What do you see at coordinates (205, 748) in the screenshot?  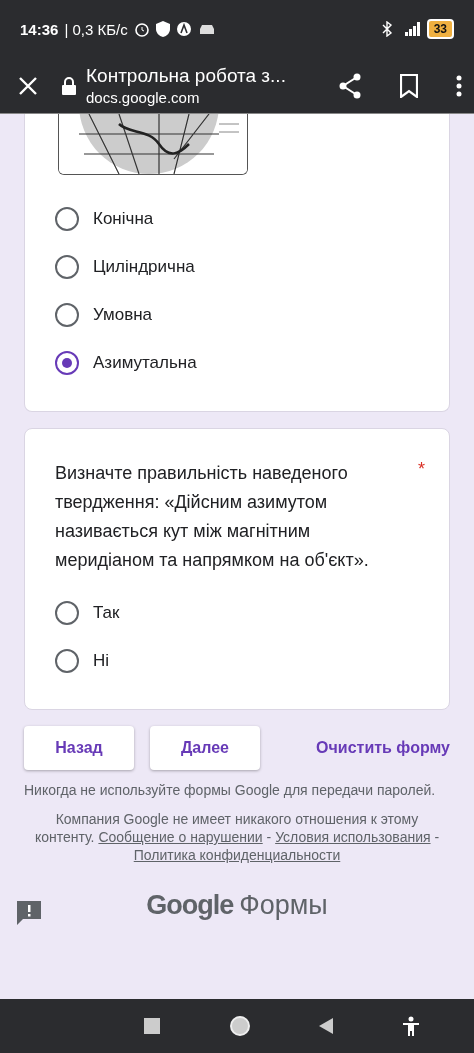 I see `nav-button: Далее` at bounding box center [205, 748].